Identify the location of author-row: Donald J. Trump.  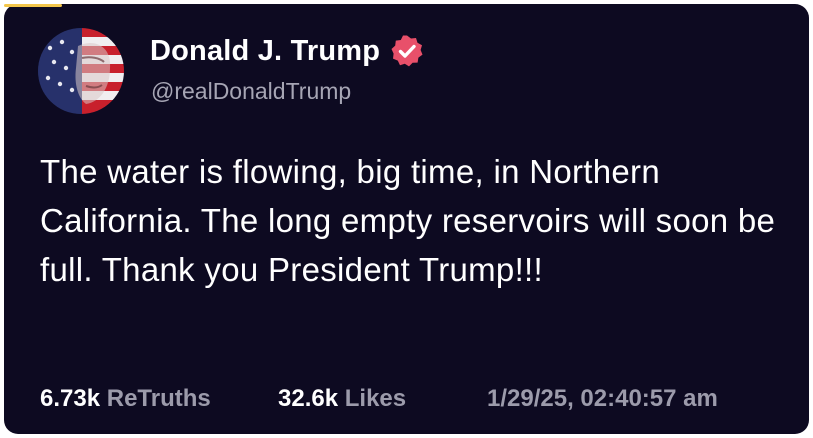
(287, 51).